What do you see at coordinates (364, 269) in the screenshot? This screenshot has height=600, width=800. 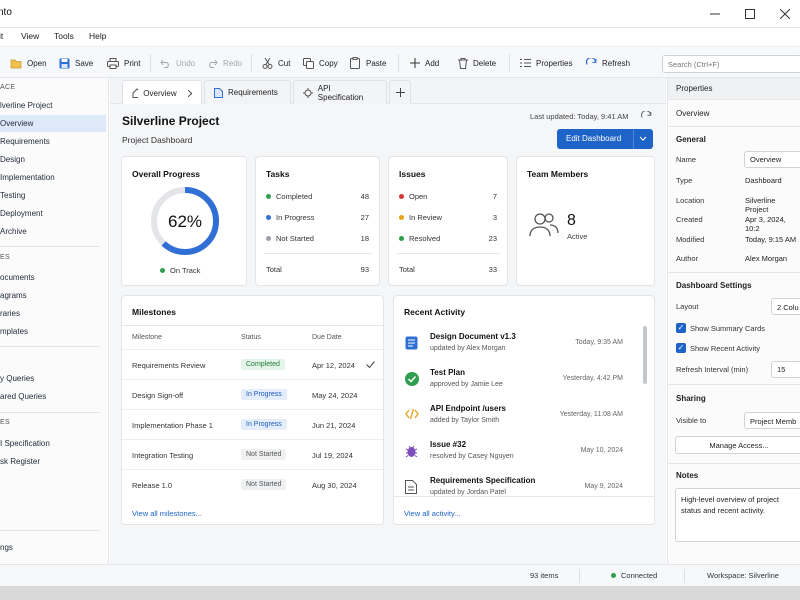 I see `tasks-total-value: 93` at bounding box center [364, 269].